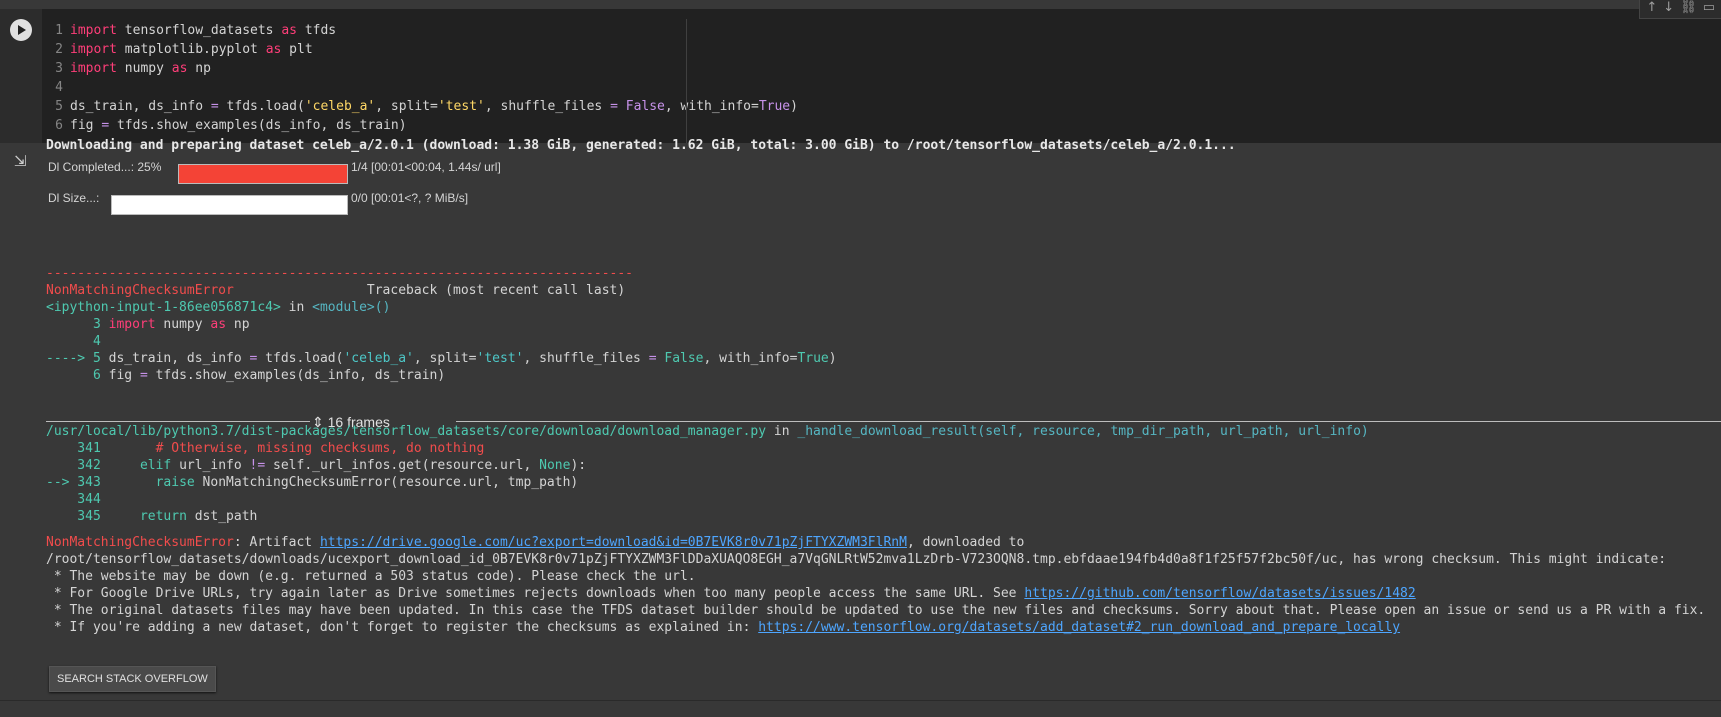 The width and height of the screenshot is (1721, 717). What do you see at coordinates (965, 542) in the screenshot?
I see `message-suffix: , downloaded to` at bounding box center [965, 542].